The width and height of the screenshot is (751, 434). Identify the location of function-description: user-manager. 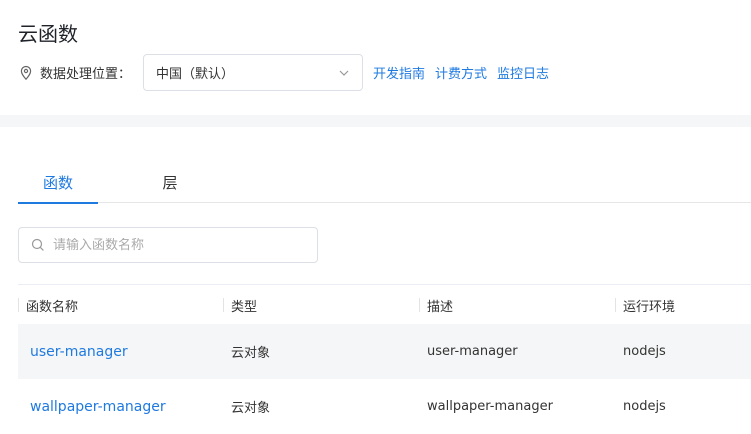
(472, 351).